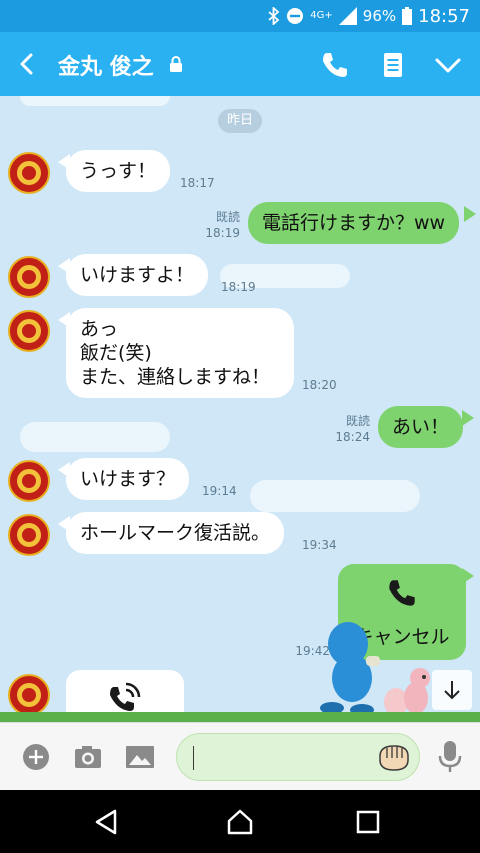 This screenshot has width=480, height=853. What do you see at coordinates (402, 593) in the screenshot?
I see `phone-icon` at bounding box center [402, 593].